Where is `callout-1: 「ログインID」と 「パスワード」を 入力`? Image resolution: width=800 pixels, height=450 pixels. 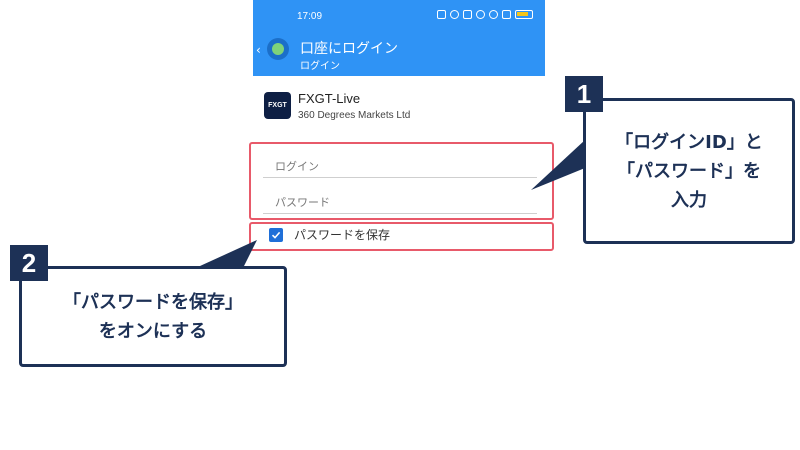 callout-1: 「ログインID」と 「パスワード」を 入力 is located at coordinates (689, 171).